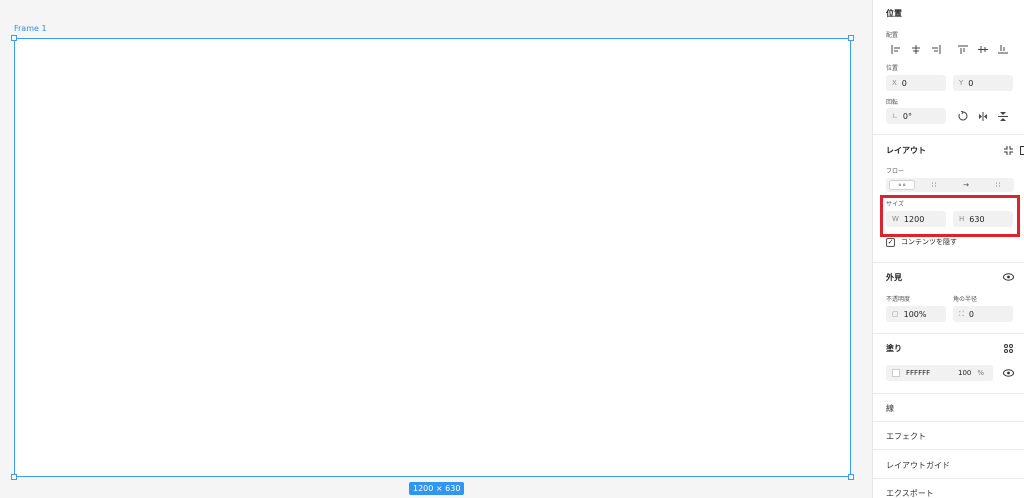 This screenshot has width=1024, height=498. What do you see at coordinates (890, 408) in the screenshot?
I see `stroke-section-title: 線` at bounding box center [890, 408].